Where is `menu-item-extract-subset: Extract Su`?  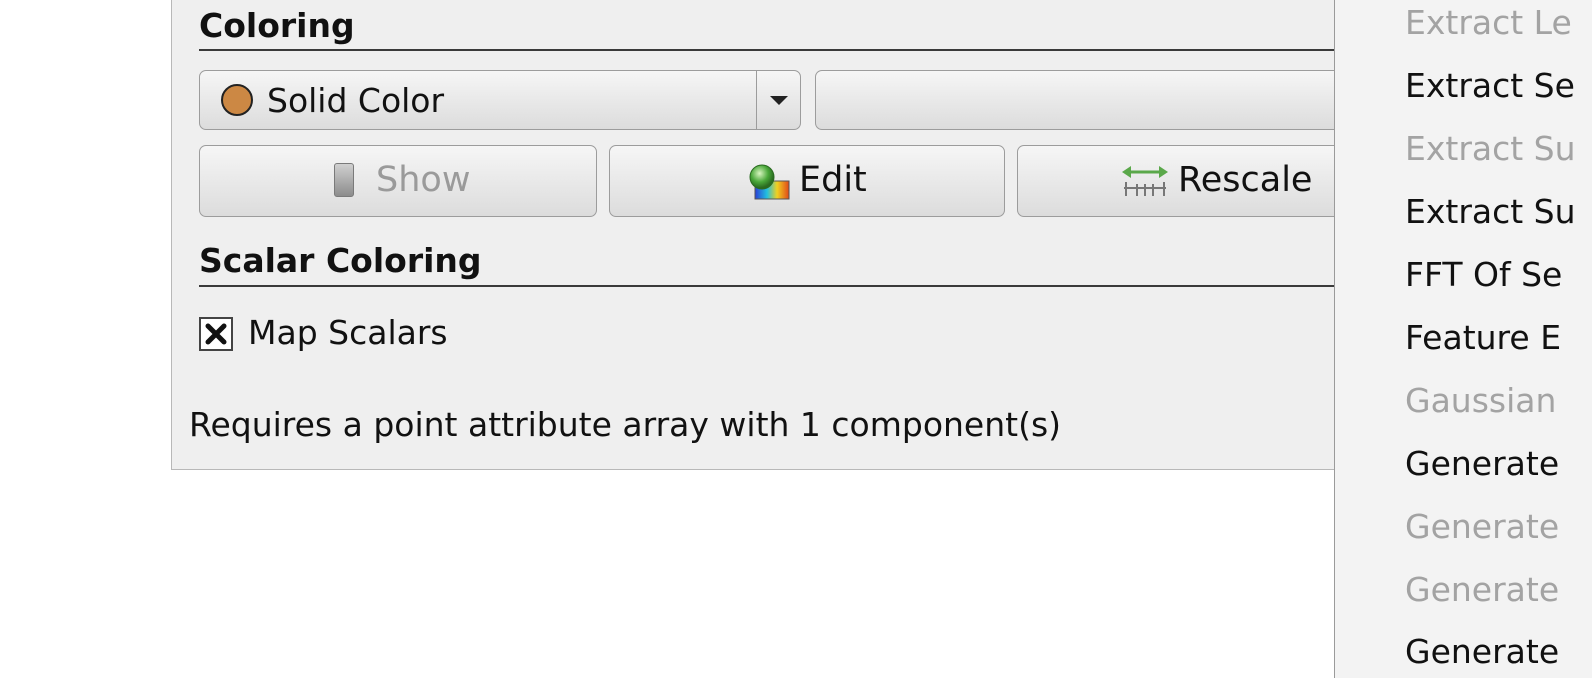
menu-item-extract-subset: Extract Su is located at coordinates (1490, 148).